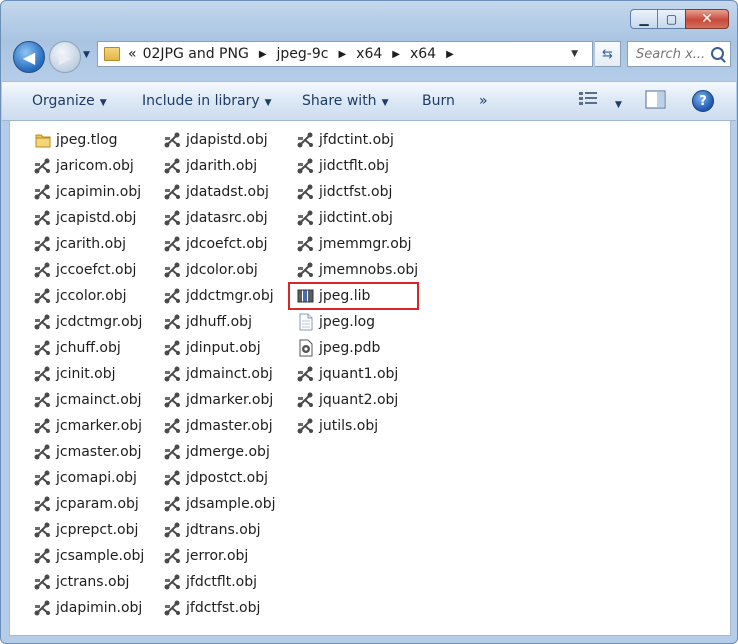  I want to click on file-item: jdapistd.obj, so click(219, 140).